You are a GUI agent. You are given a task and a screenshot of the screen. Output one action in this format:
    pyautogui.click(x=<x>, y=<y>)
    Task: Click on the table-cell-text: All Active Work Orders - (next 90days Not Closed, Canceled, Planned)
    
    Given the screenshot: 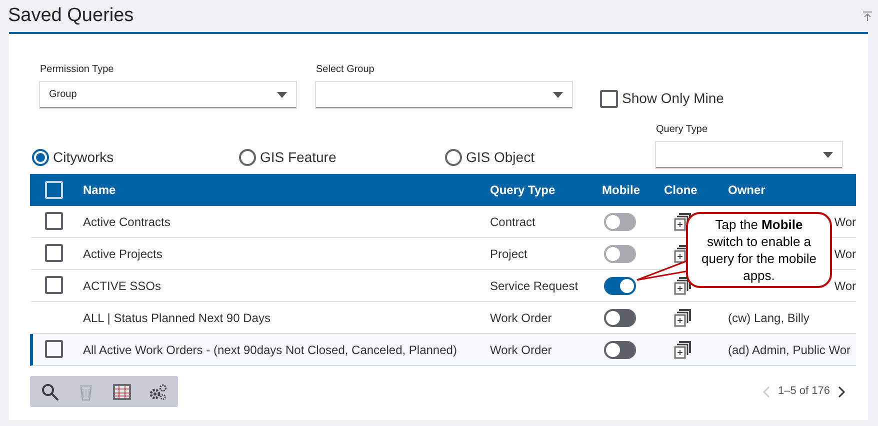 What is the action you would take?
    pyautogui.click(x=270, y=350)
    